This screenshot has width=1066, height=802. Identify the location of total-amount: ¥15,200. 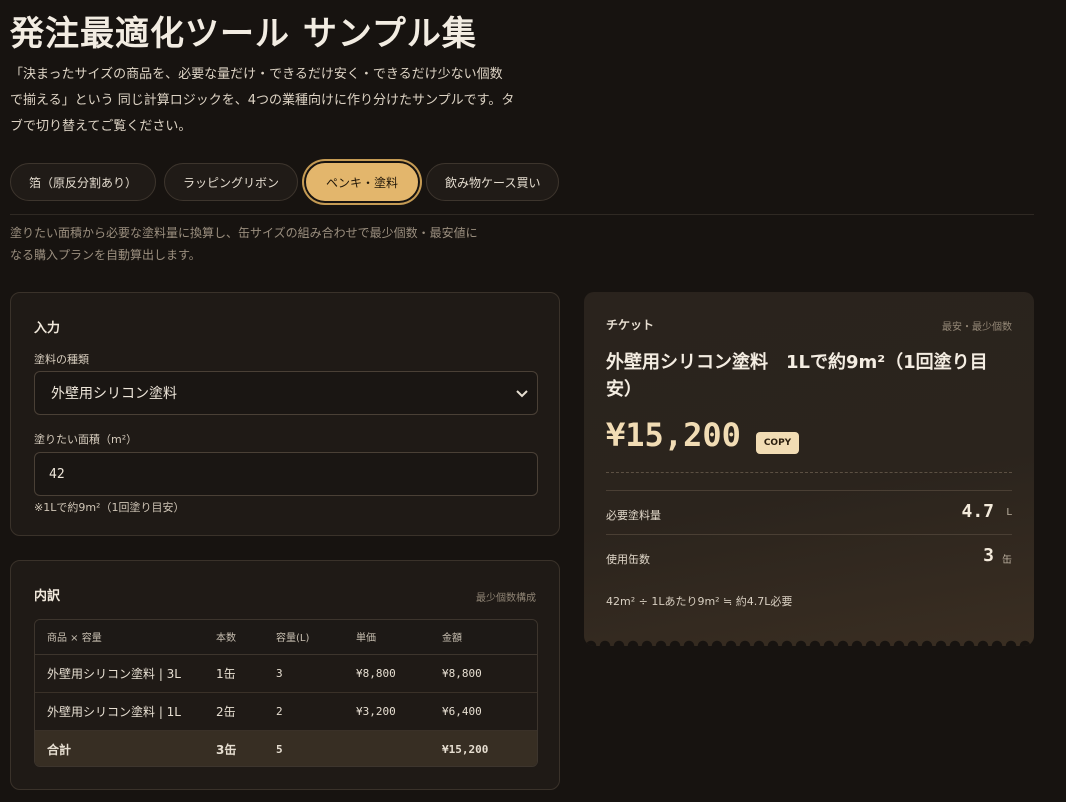
(489, 748).